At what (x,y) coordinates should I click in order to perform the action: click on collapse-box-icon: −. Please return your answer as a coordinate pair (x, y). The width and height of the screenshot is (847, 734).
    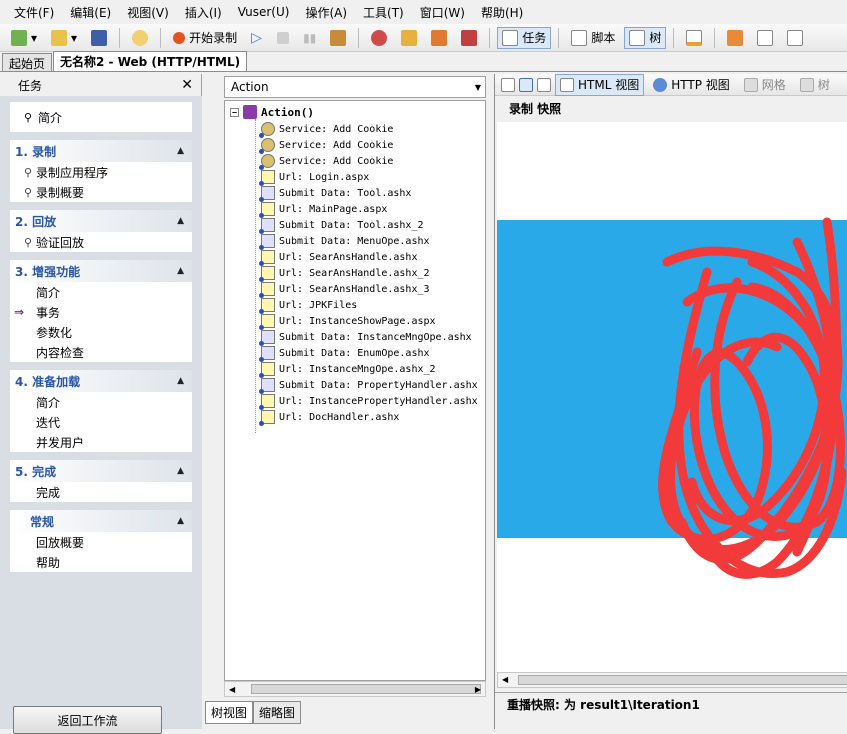
    Looking at the image, I should click on (234, 112).